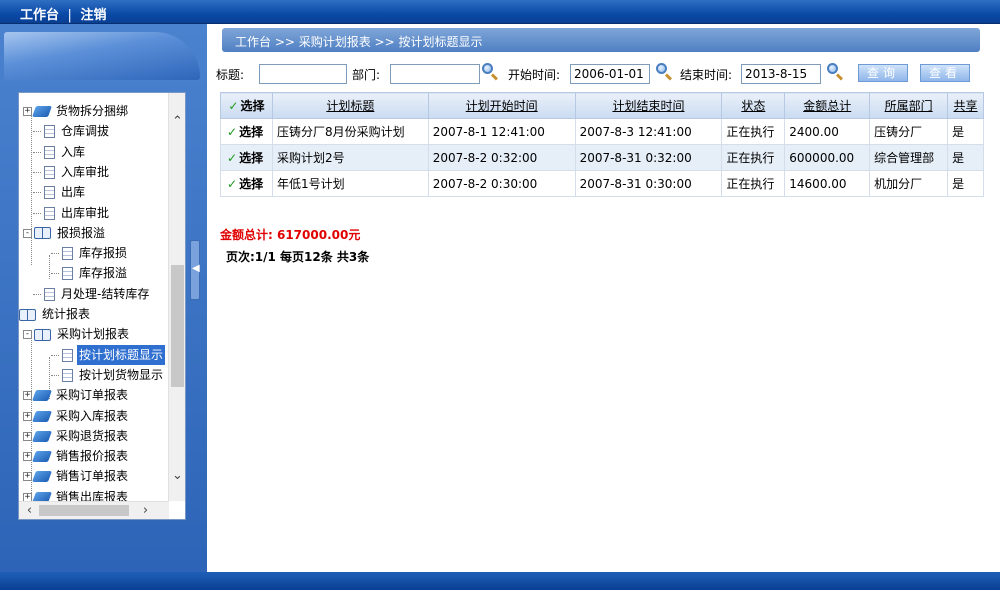 The image size is (1000, 590). What do you see at coordinates (500, 12) in the screenshot?
I see `top-bar: 工作台 | 注销` at bounding box center [500, 12].